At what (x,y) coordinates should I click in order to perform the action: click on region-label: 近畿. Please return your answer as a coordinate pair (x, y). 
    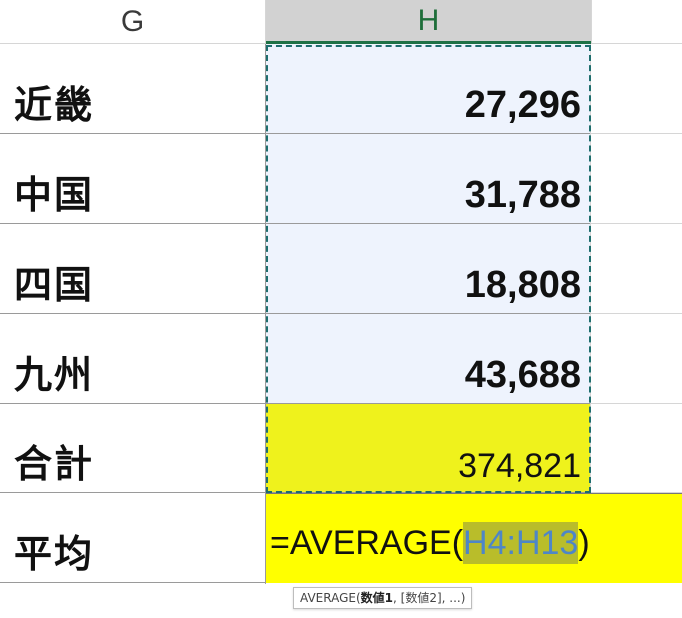
    Looking at the image, I should click on (54, 105).